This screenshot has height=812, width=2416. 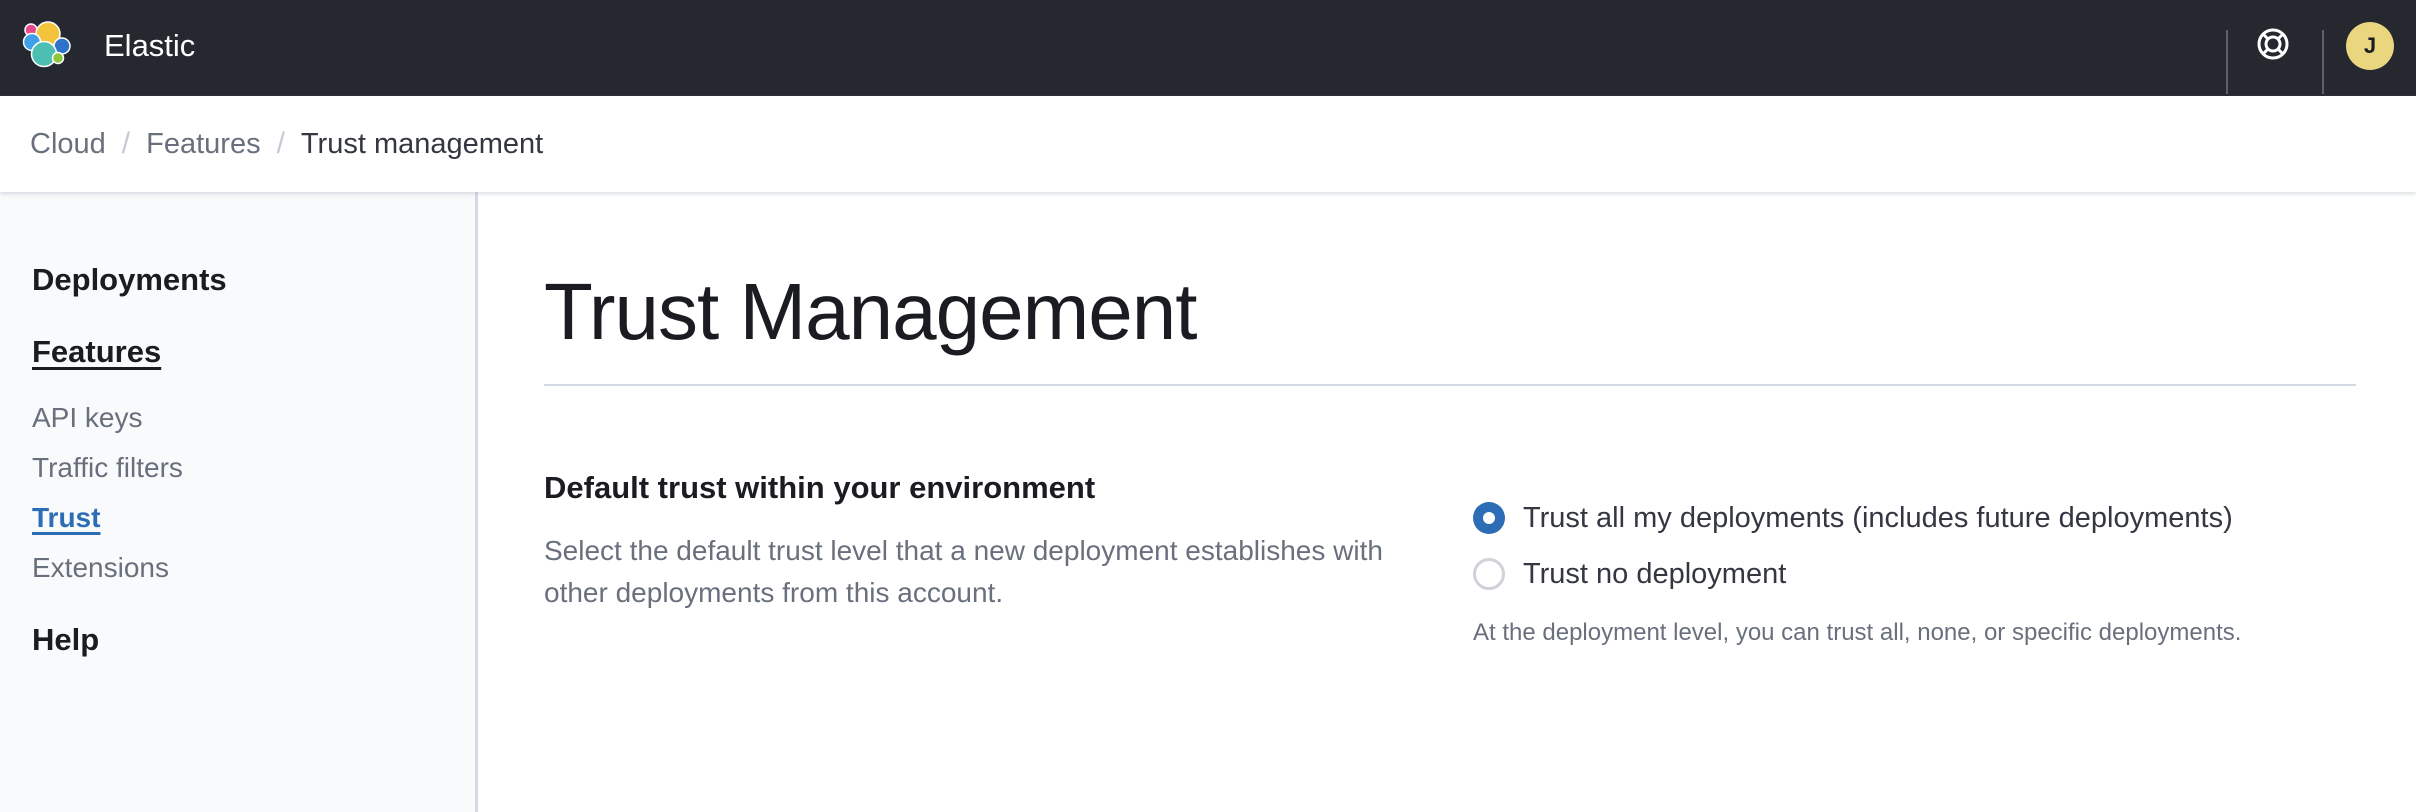 I want to click on radio-checked-icon, so click(x=1489, y=518).